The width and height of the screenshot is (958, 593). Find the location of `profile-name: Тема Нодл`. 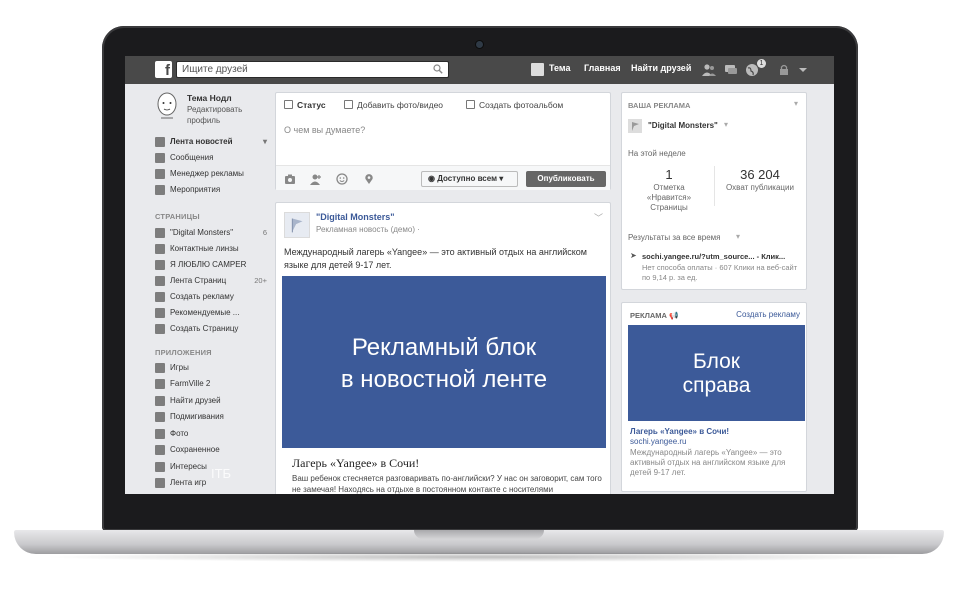

profile-name: Тема Нодл is located at coordinates (209, 98).